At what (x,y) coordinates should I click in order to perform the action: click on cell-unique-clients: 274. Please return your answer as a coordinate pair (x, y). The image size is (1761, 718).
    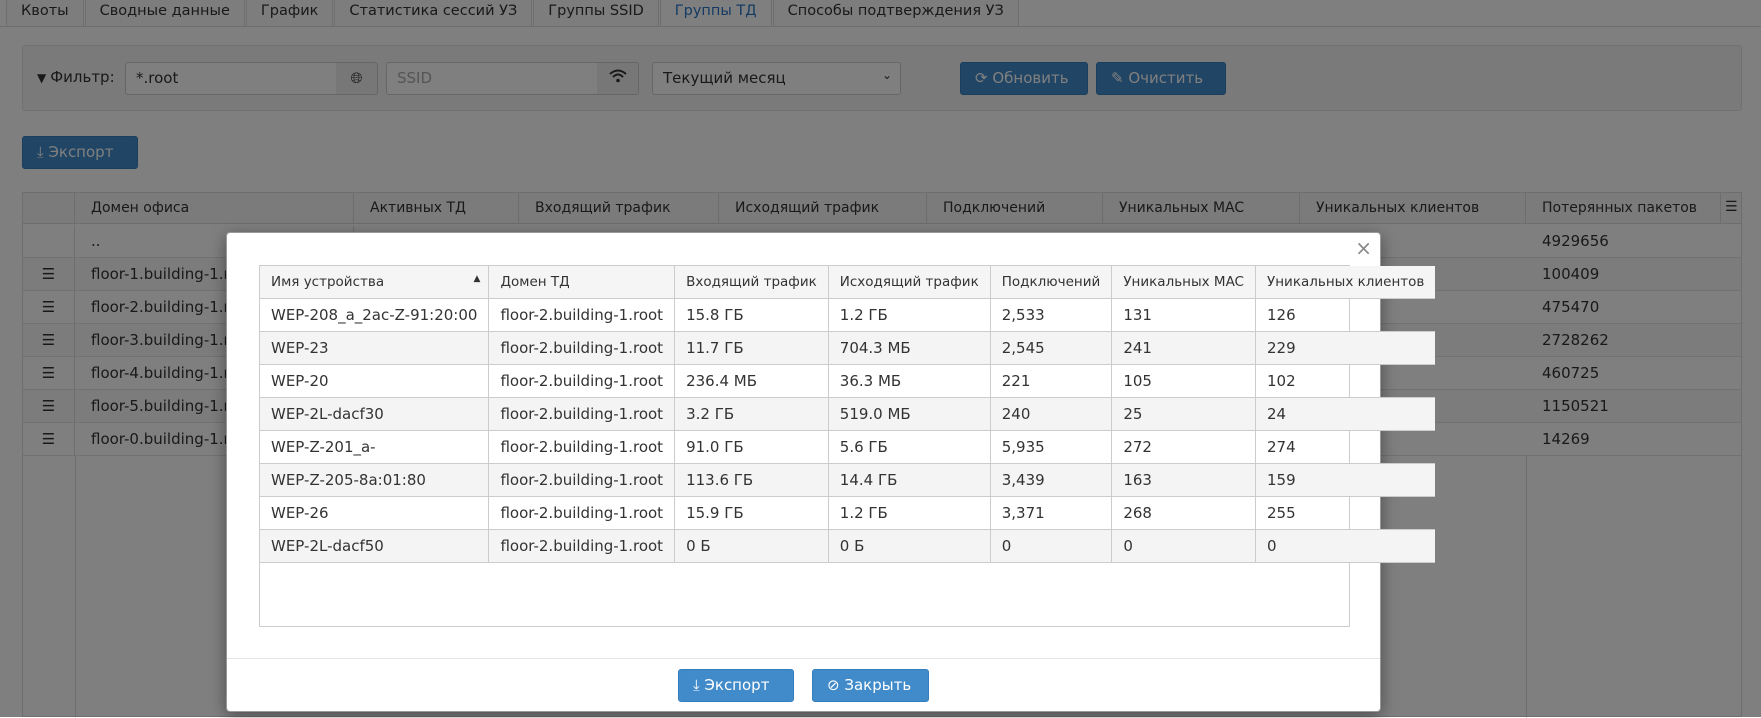
    Looking at the image, I should click on (1345, 447).